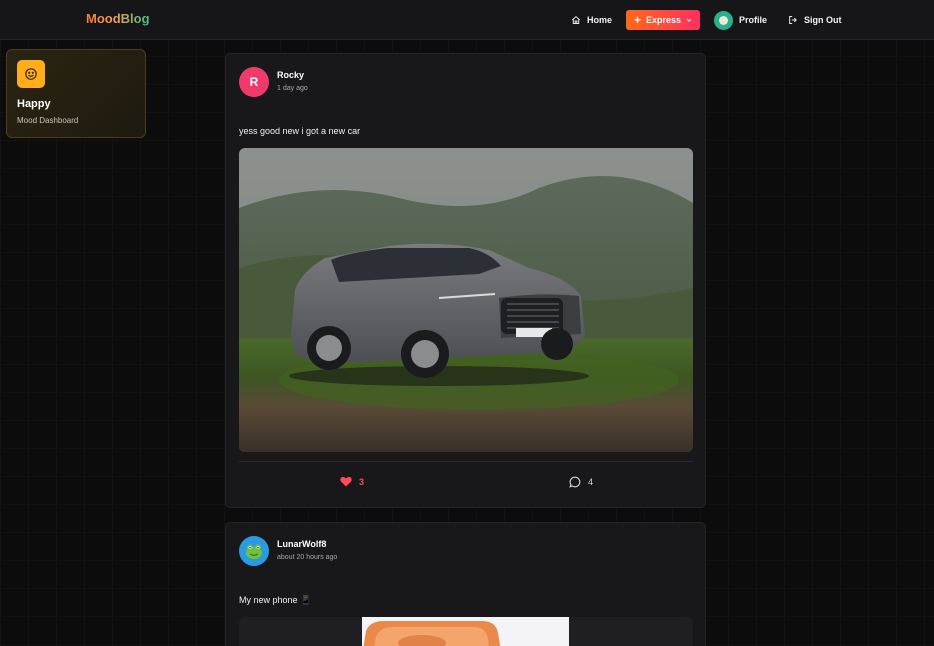  Describe the element at coordinates (292, 88) in the screenshot. I see `post-time: 1 day ago` at that location.